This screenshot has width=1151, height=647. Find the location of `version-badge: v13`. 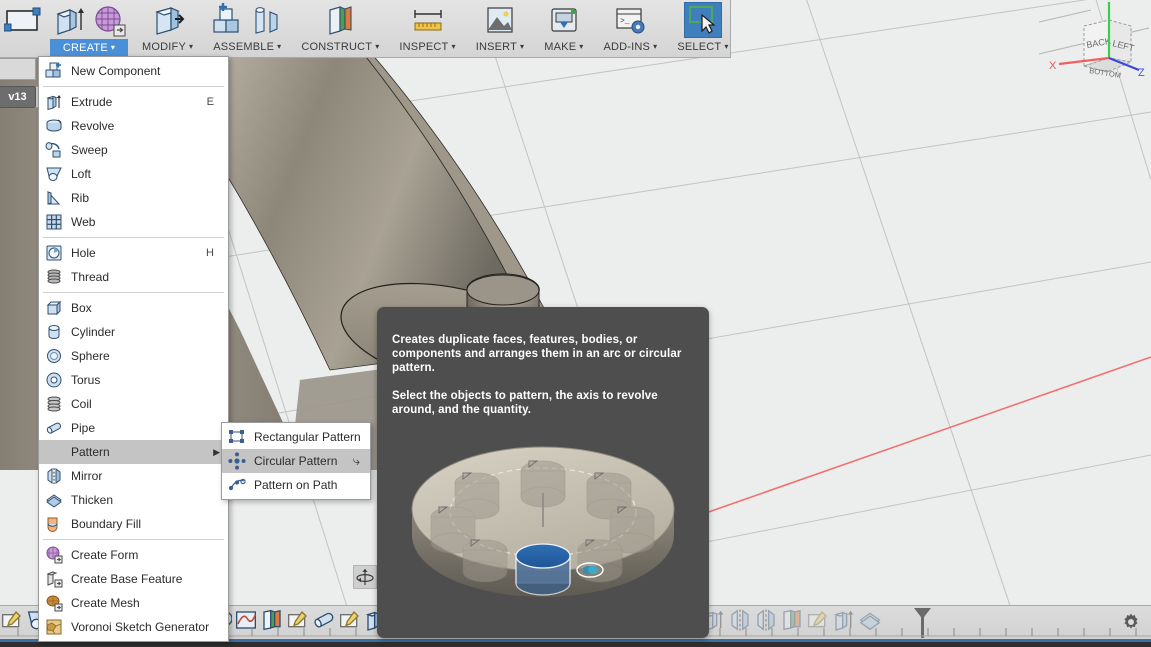

version-badge: v13 is located at coordinates (18, 97).